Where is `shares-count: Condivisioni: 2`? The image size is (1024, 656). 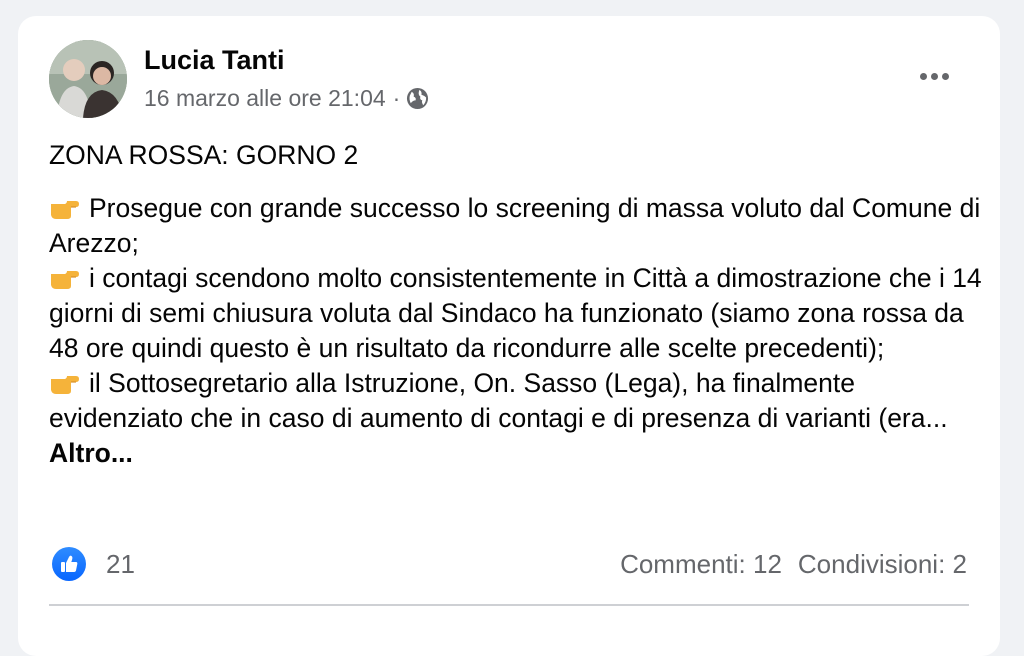
shares-count: Condivisioni: 2 is located at coordinates (882, 564).